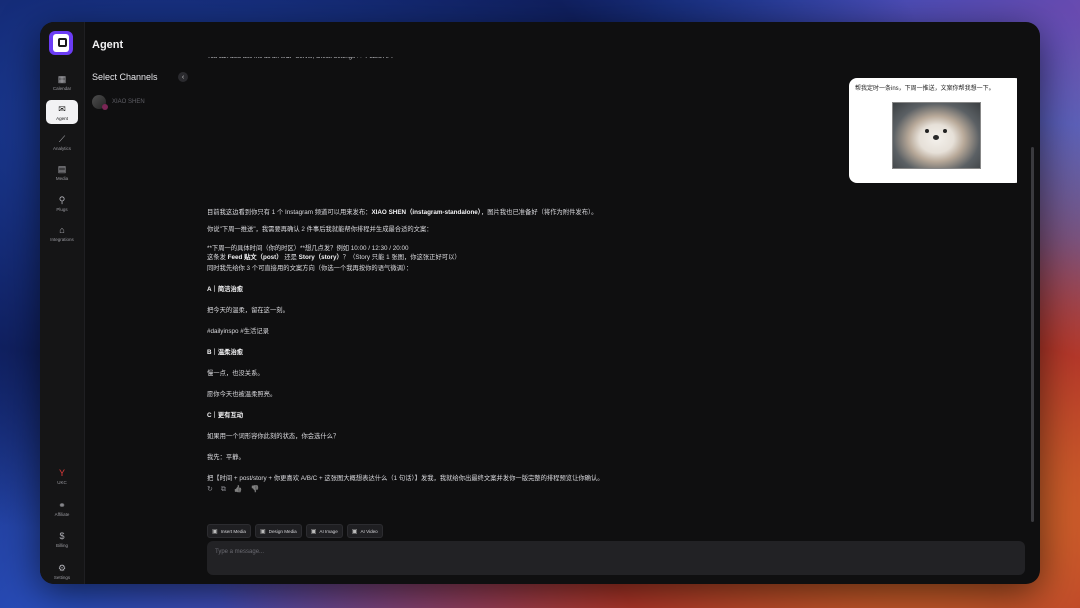  What do you see at coordinates (233, 490) in the screenshot?
I see `reply-actions: ↻ ⧉ 👍 👎` at bounding box center [233, 490].